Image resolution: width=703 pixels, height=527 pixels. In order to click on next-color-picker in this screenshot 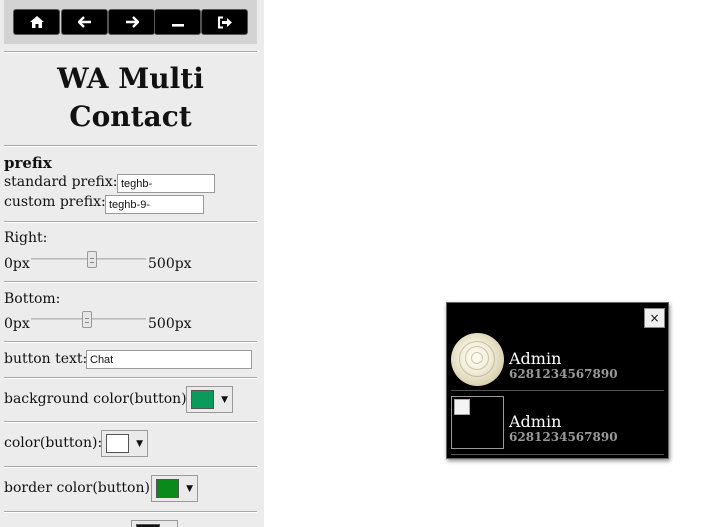, I will do `click(154, 523)`.